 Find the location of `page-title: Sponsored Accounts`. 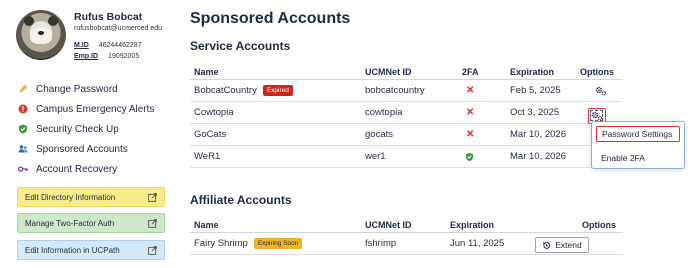

page-title: Sponsored Accounts is located at coordinates (270, 18).